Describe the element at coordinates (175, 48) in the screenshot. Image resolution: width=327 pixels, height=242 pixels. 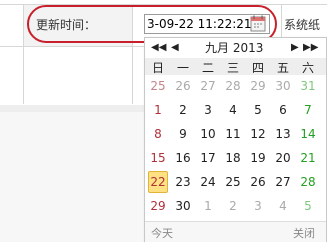
I see `prev-month-button: ◀` at that location.